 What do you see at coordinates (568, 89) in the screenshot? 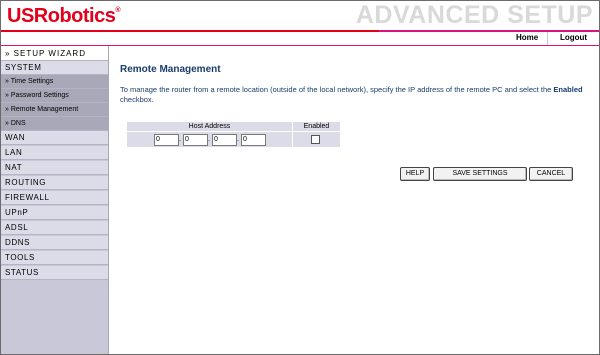
I see `description-emphasis: Enabled` at bounding box center [568, 89].